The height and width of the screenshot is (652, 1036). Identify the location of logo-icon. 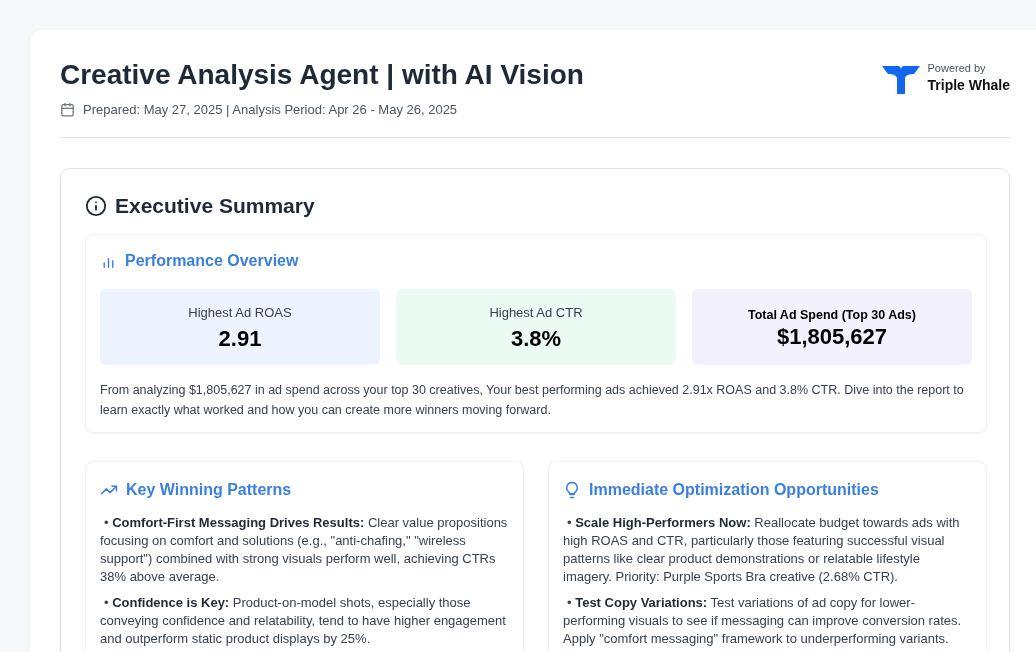
(900, 79).